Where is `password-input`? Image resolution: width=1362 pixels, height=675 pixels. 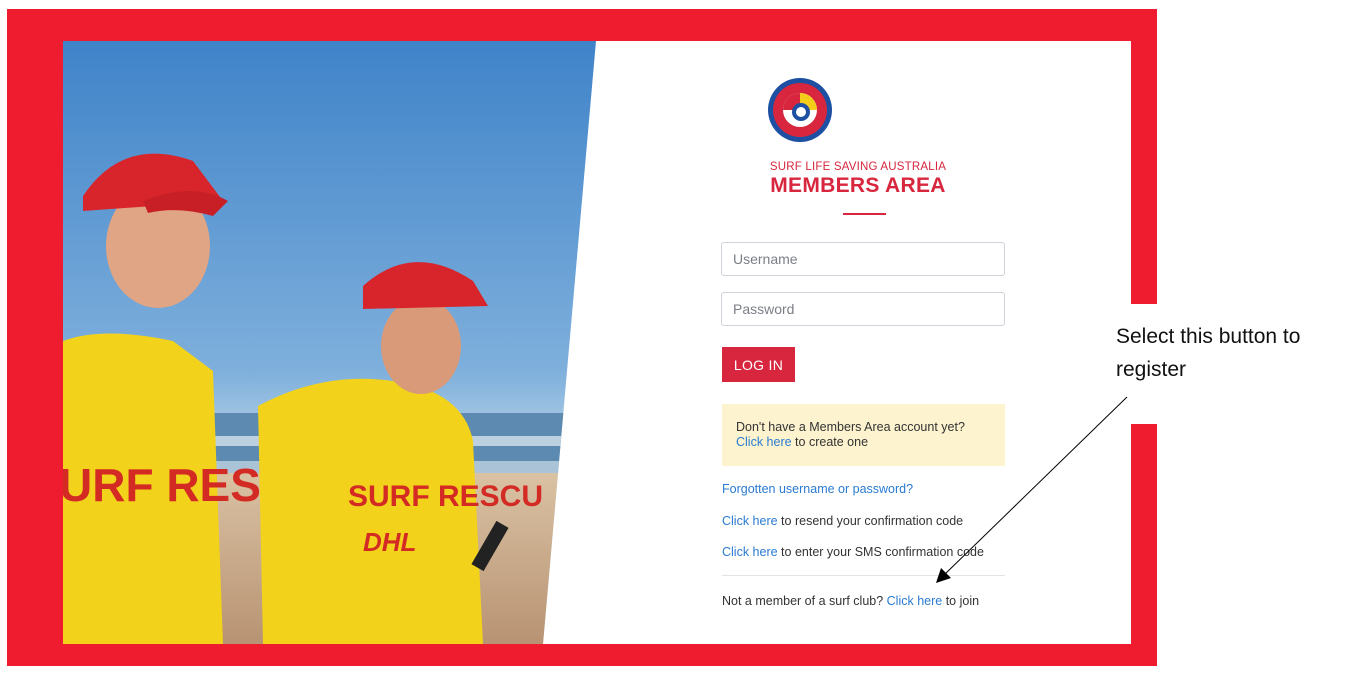
password-input is located at coordinates (863, 309).